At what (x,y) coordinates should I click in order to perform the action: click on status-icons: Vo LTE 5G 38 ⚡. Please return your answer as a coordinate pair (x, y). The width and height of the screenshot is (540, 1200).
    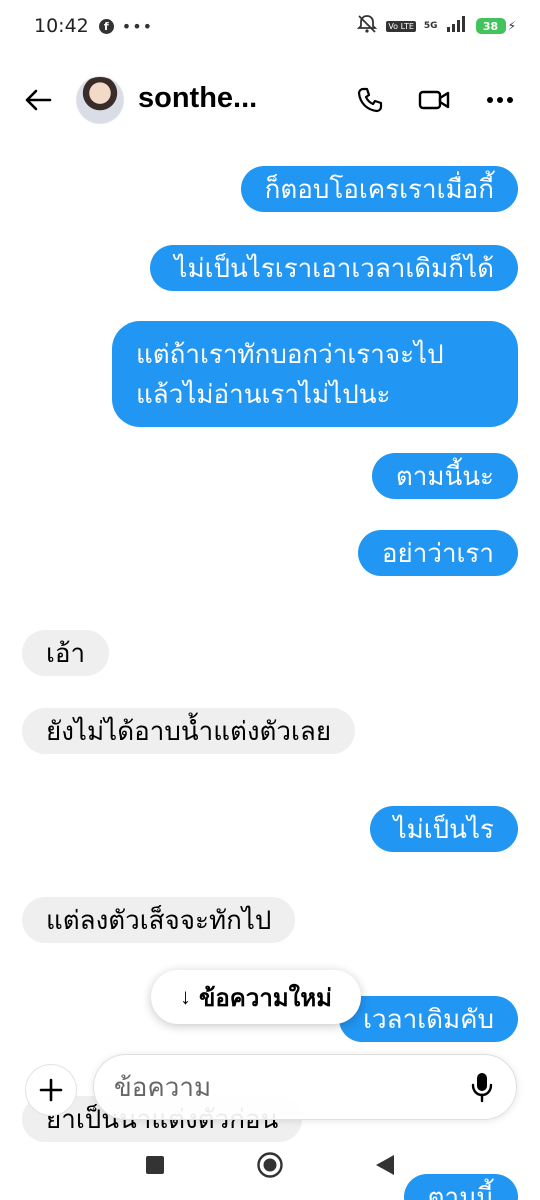
    Looking at the image, I should click on (436, 26).